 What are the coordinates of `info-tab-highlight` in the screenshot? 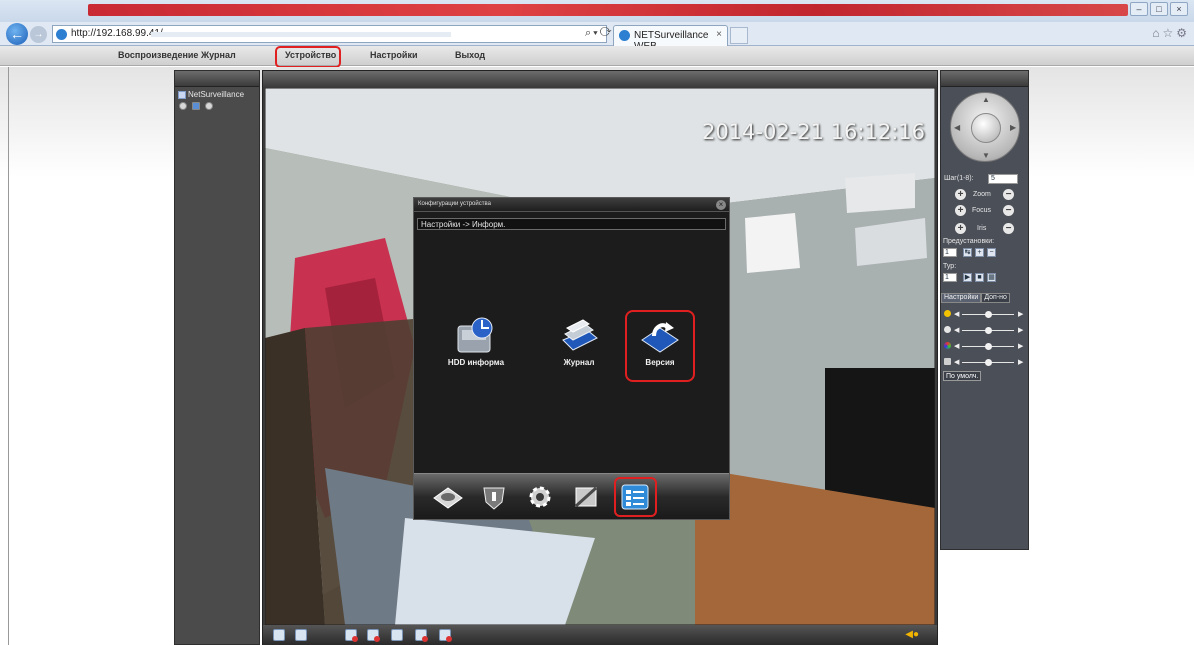 It's located at (635, 497).